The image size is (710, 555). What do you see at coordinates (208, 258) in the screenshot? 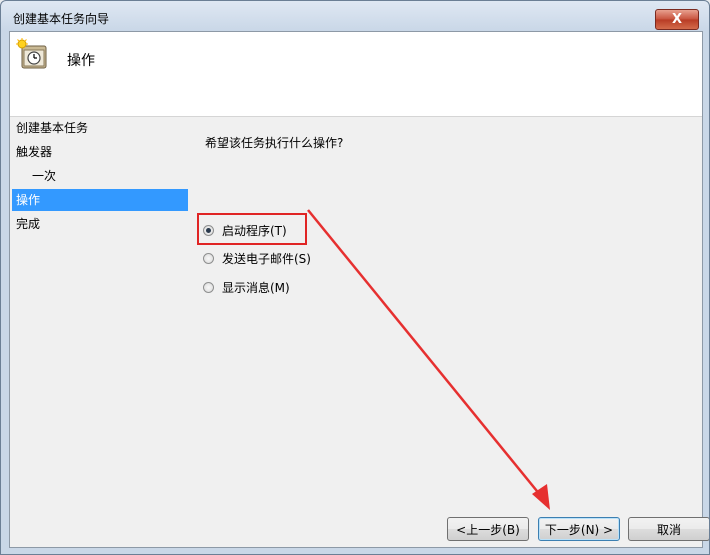
I see `radio-send-email` at bounding box center [208, 258].